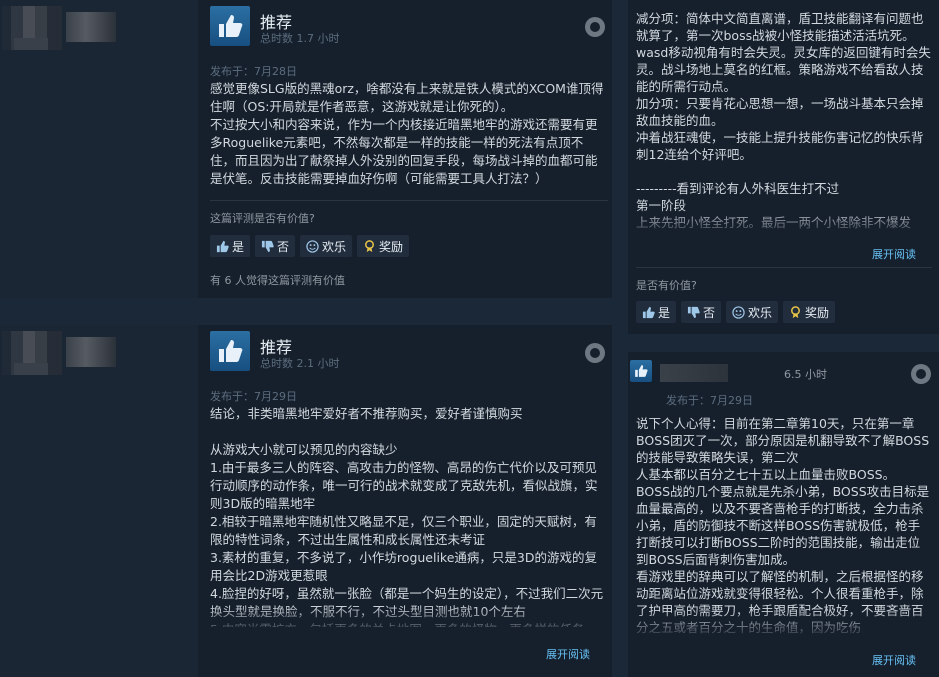 This screenshot has height=677, width=939. Describe the element at coordinates (253, 71) in the screenshot. I see `posted-date: 发布于：7月28日` at that location.